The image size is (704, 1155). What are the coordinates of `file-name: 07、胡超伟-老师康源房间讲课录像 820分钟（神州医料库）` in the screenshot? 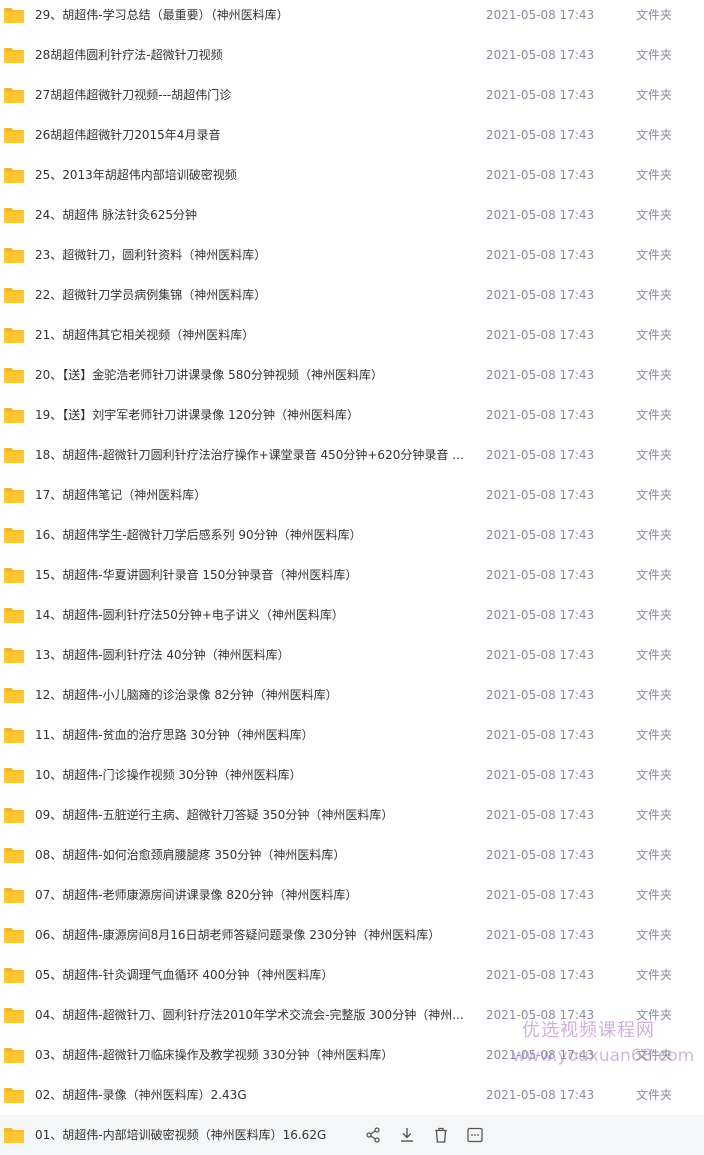 It's located at (252, 895).